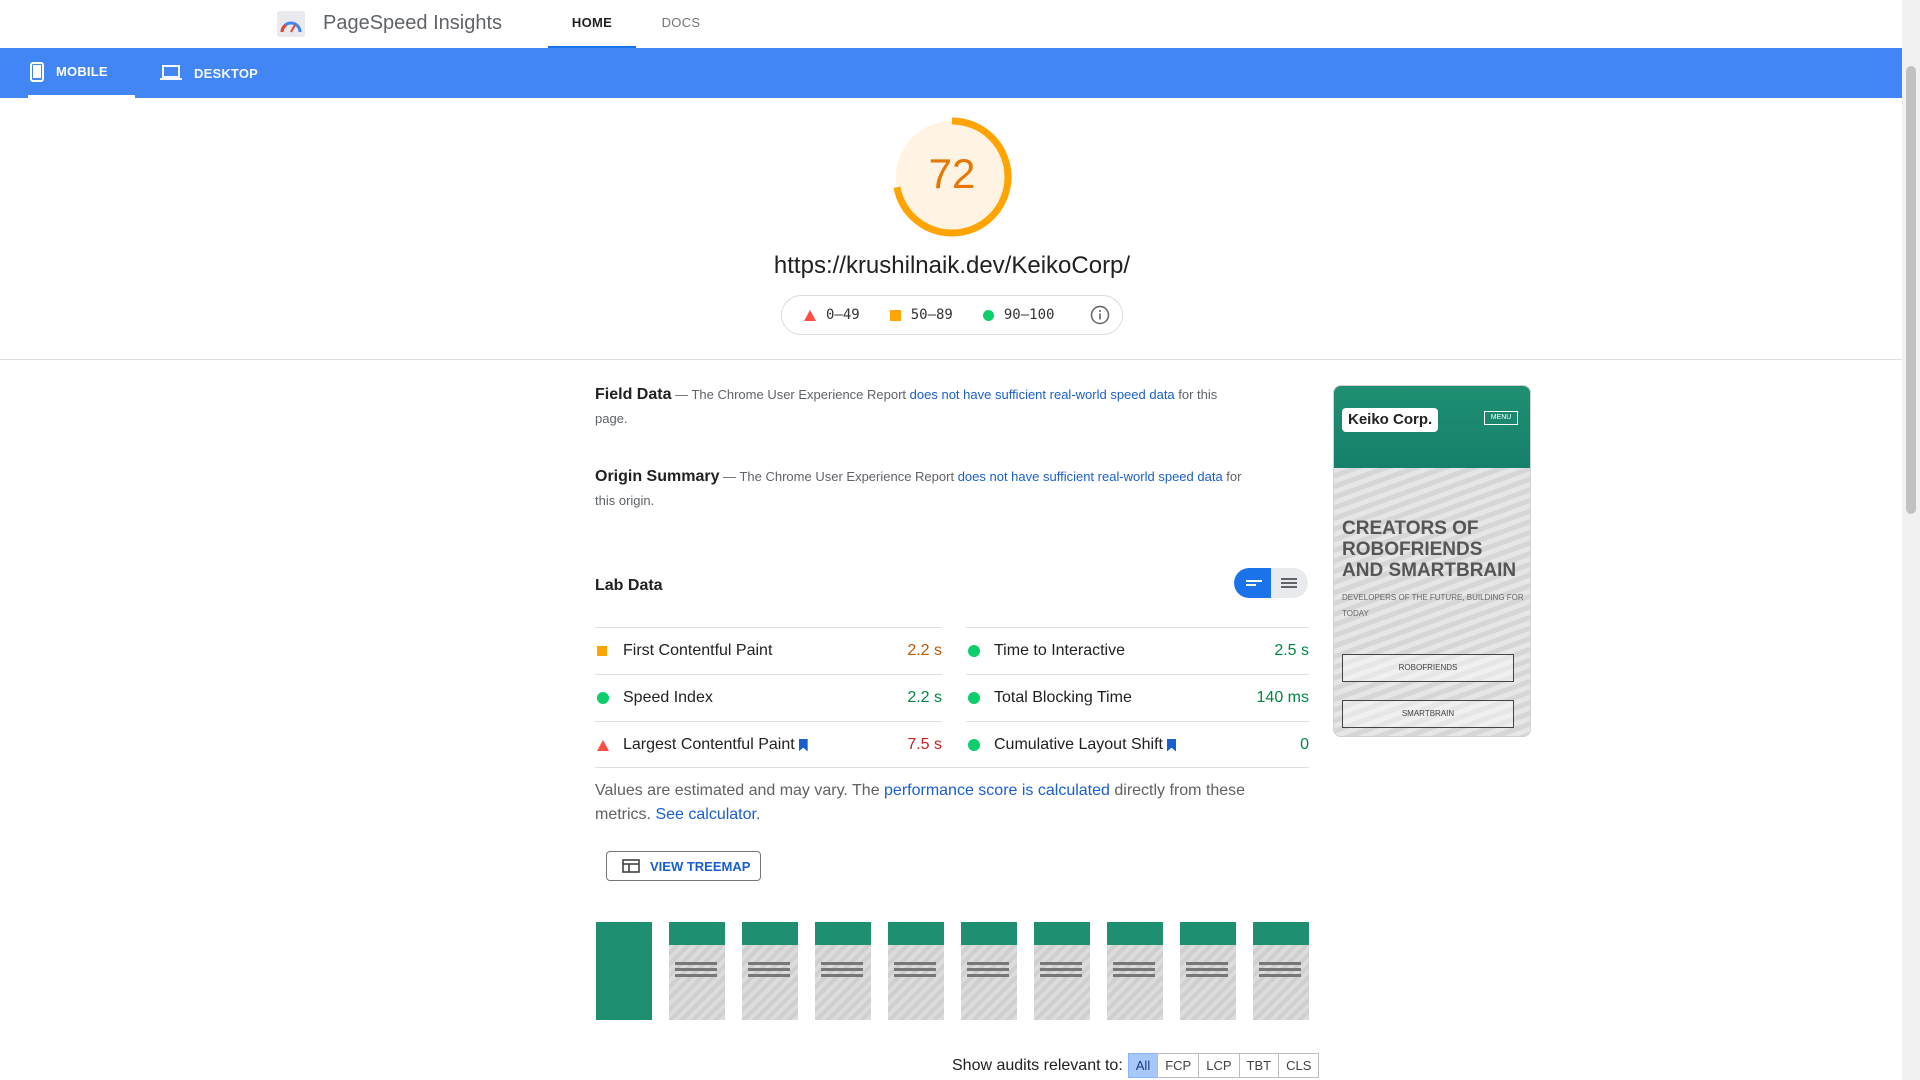  Describe the element at coordinates (997, 790) in the screenshot. I see `score-calculated-link: performance score is calculated` at that location.